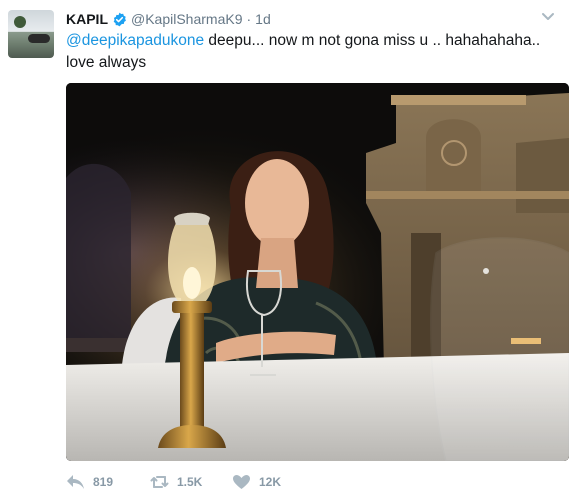 This screenshot has height=502, width=569. Describe the element at coordinates (20, 22) in the screenshot. I see `avatar-tree` at that location.